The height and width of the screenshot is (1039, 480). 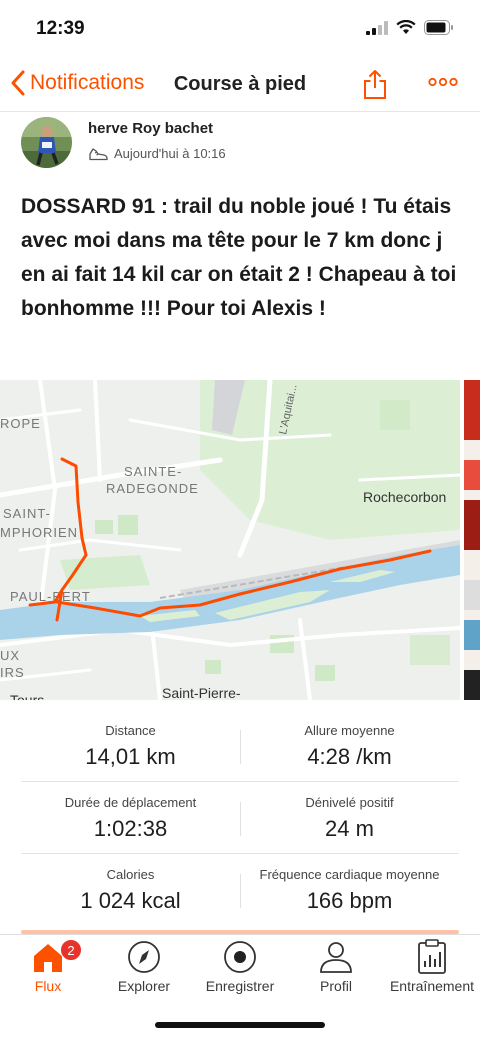 I want to click on activity-meta: Aujourd'hui à 10:16, so click(x=157, y=153).